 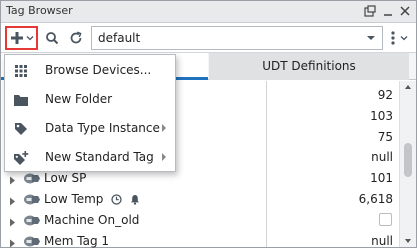 What do you see at coordinates (200, 199) in the screenshot?
I see `tree-row: Low Temp 6,618` at bounding box center [200, 199].